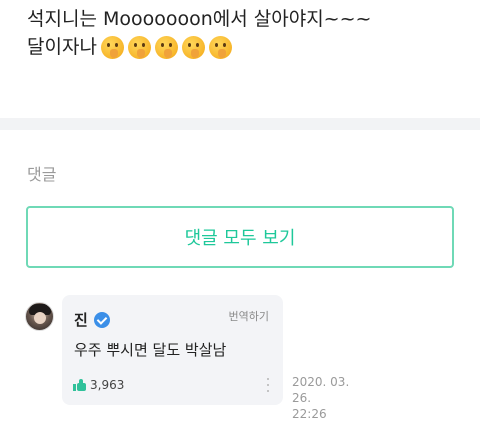 The width and height of the screenshot is (480, 422). I want to click on comment-author-row: 진, so click(92, 319).